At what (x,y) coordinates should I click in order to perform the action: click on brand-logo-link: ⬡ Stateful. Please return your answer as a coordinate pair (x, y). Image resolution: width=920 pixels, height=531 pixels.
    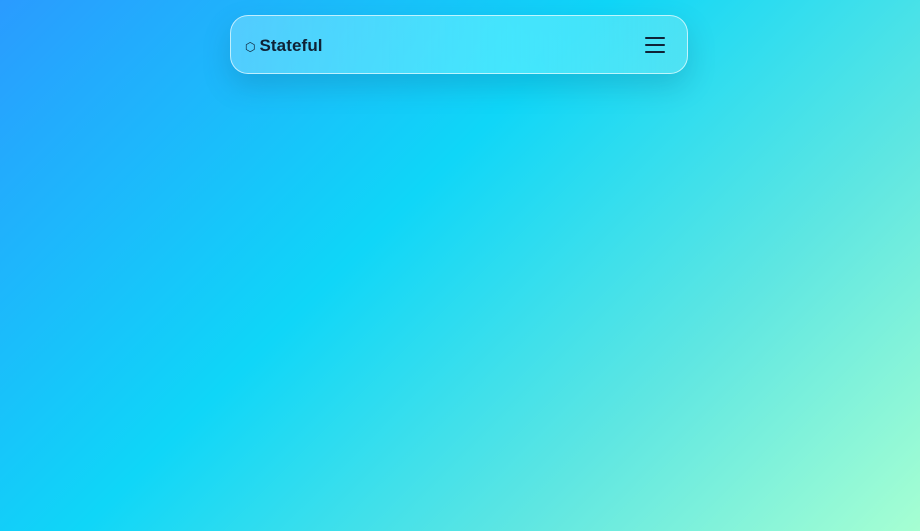
    Looking at the image, I should click on (284, 45).